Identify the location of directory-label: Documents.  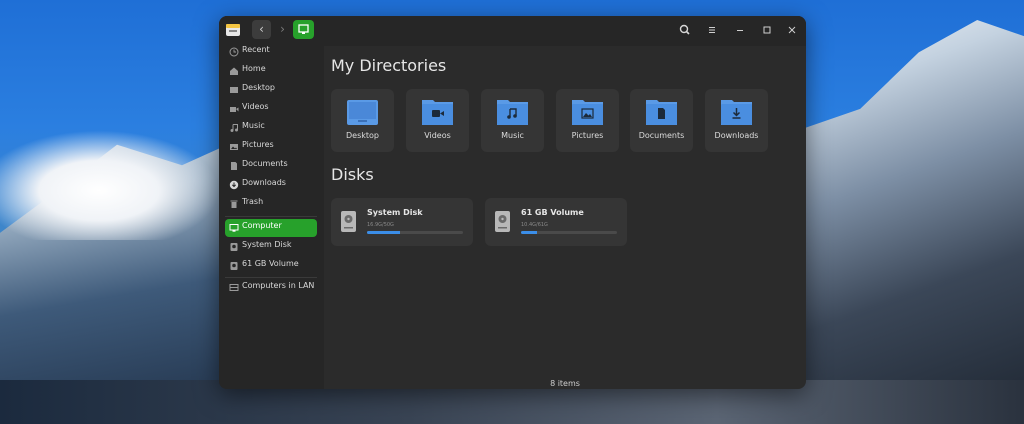
(661, 135).